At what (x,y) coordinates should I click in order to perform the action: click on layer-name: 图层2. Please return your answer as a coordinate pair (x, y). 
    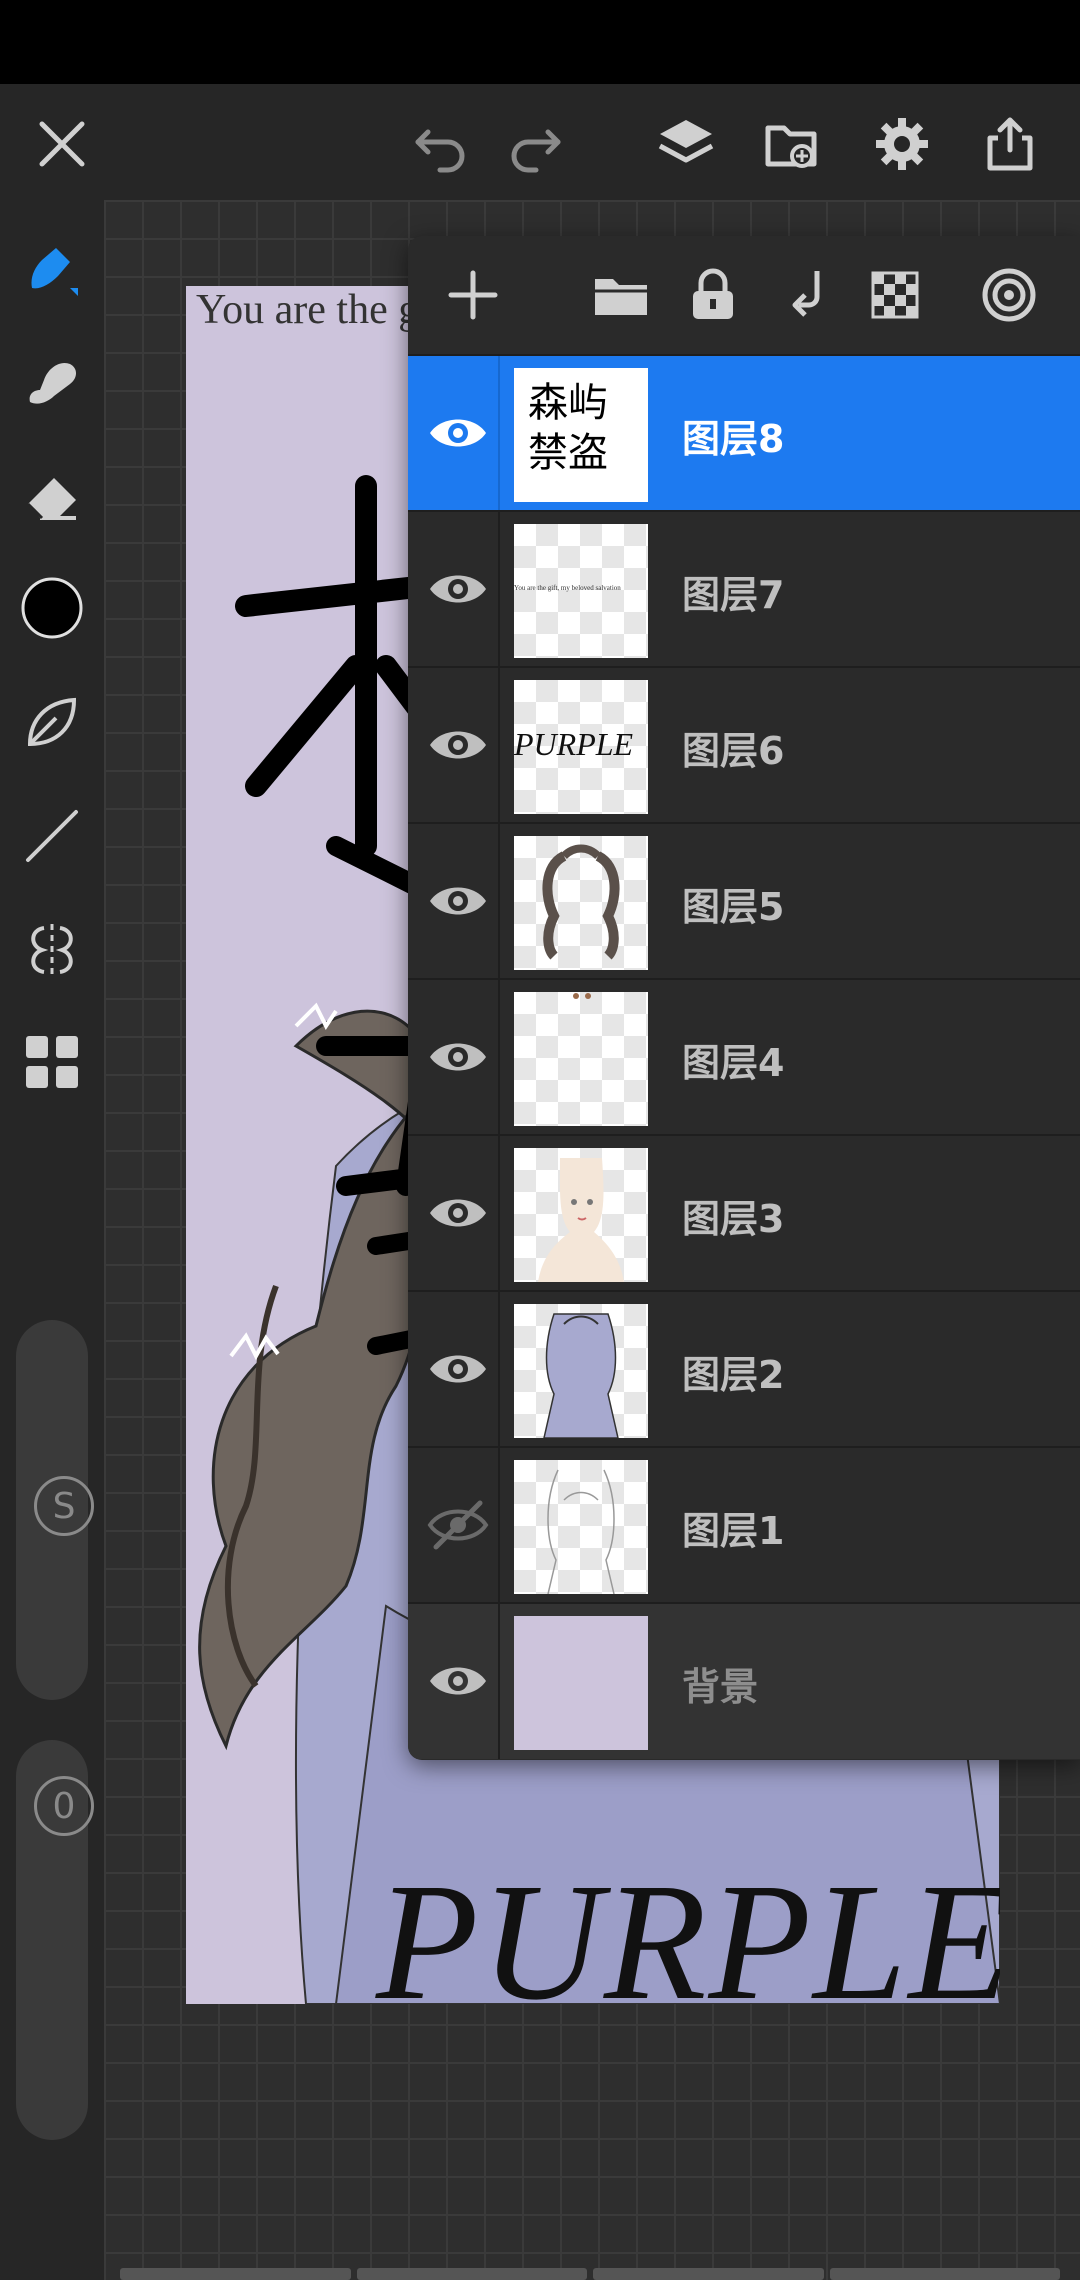
    Looking at the image, I should click on (733, 1375).